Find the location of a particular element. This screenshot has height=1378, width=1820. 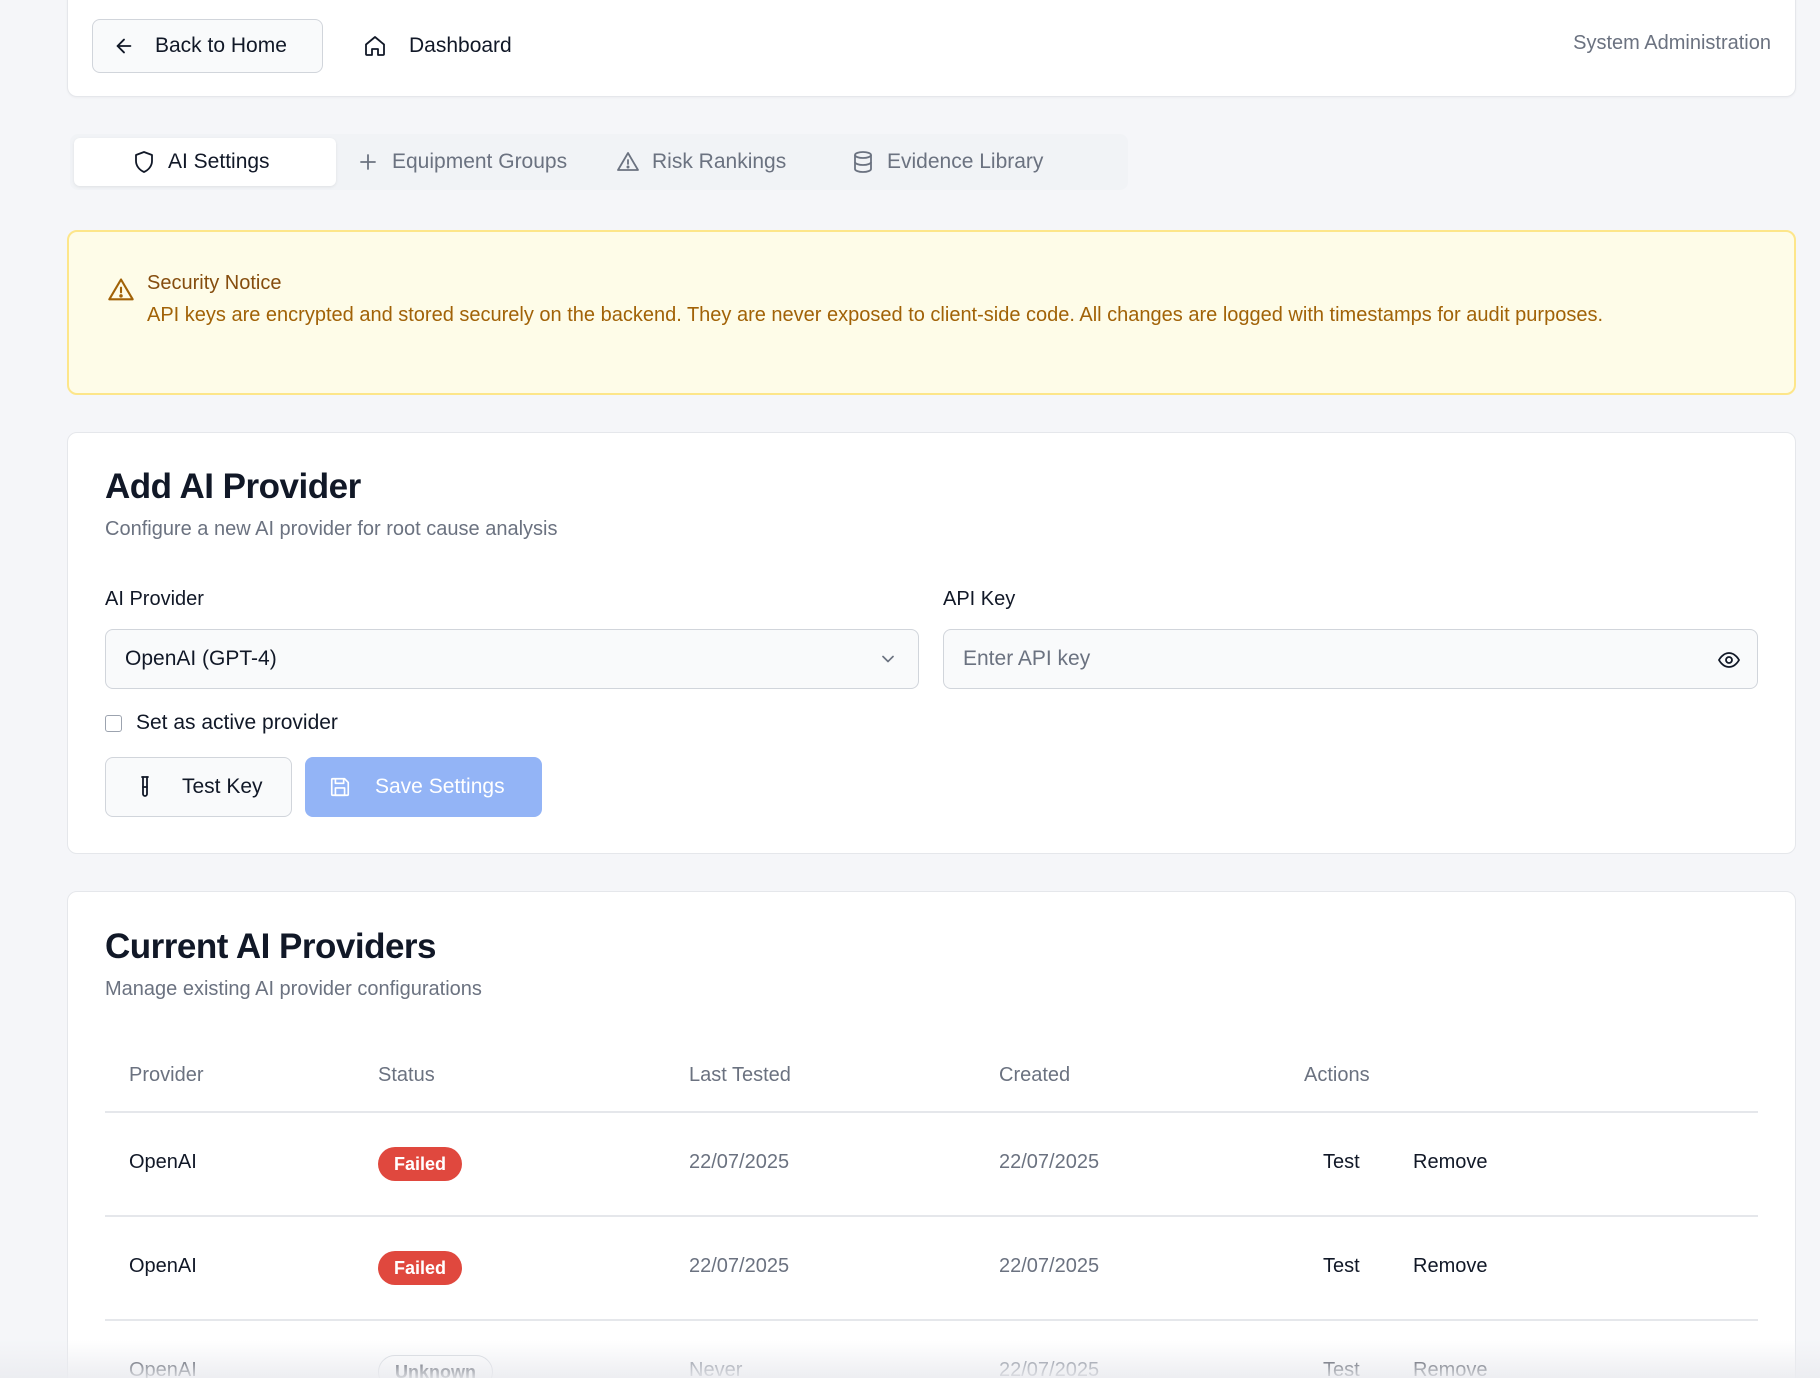

status-badge: Unknown is located at coordinates (435, 1366).